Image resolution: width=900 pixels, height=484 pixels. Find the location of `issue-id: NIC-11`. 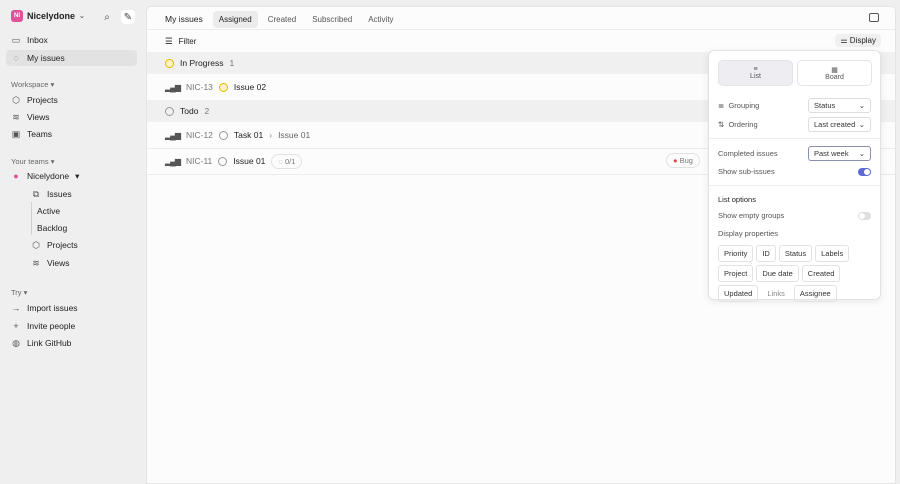

issue-id: NIC-11 is located at coordinates (199, 161).